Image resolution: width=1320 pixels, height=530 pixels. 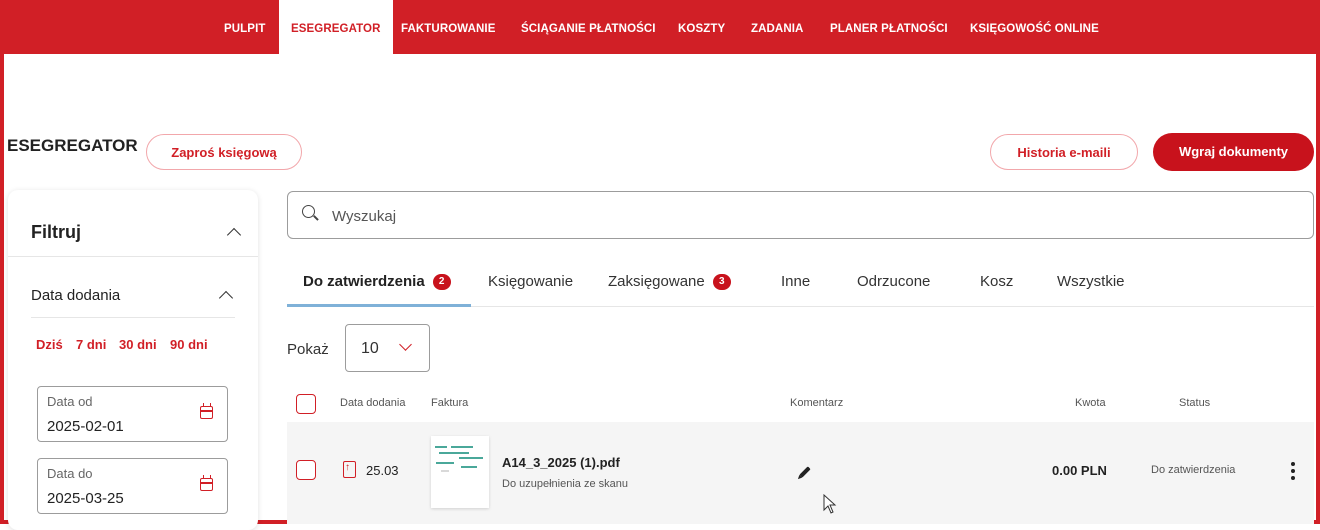 I want to click on date-added-section-label: Data dodania, so click(x=76, y=295).